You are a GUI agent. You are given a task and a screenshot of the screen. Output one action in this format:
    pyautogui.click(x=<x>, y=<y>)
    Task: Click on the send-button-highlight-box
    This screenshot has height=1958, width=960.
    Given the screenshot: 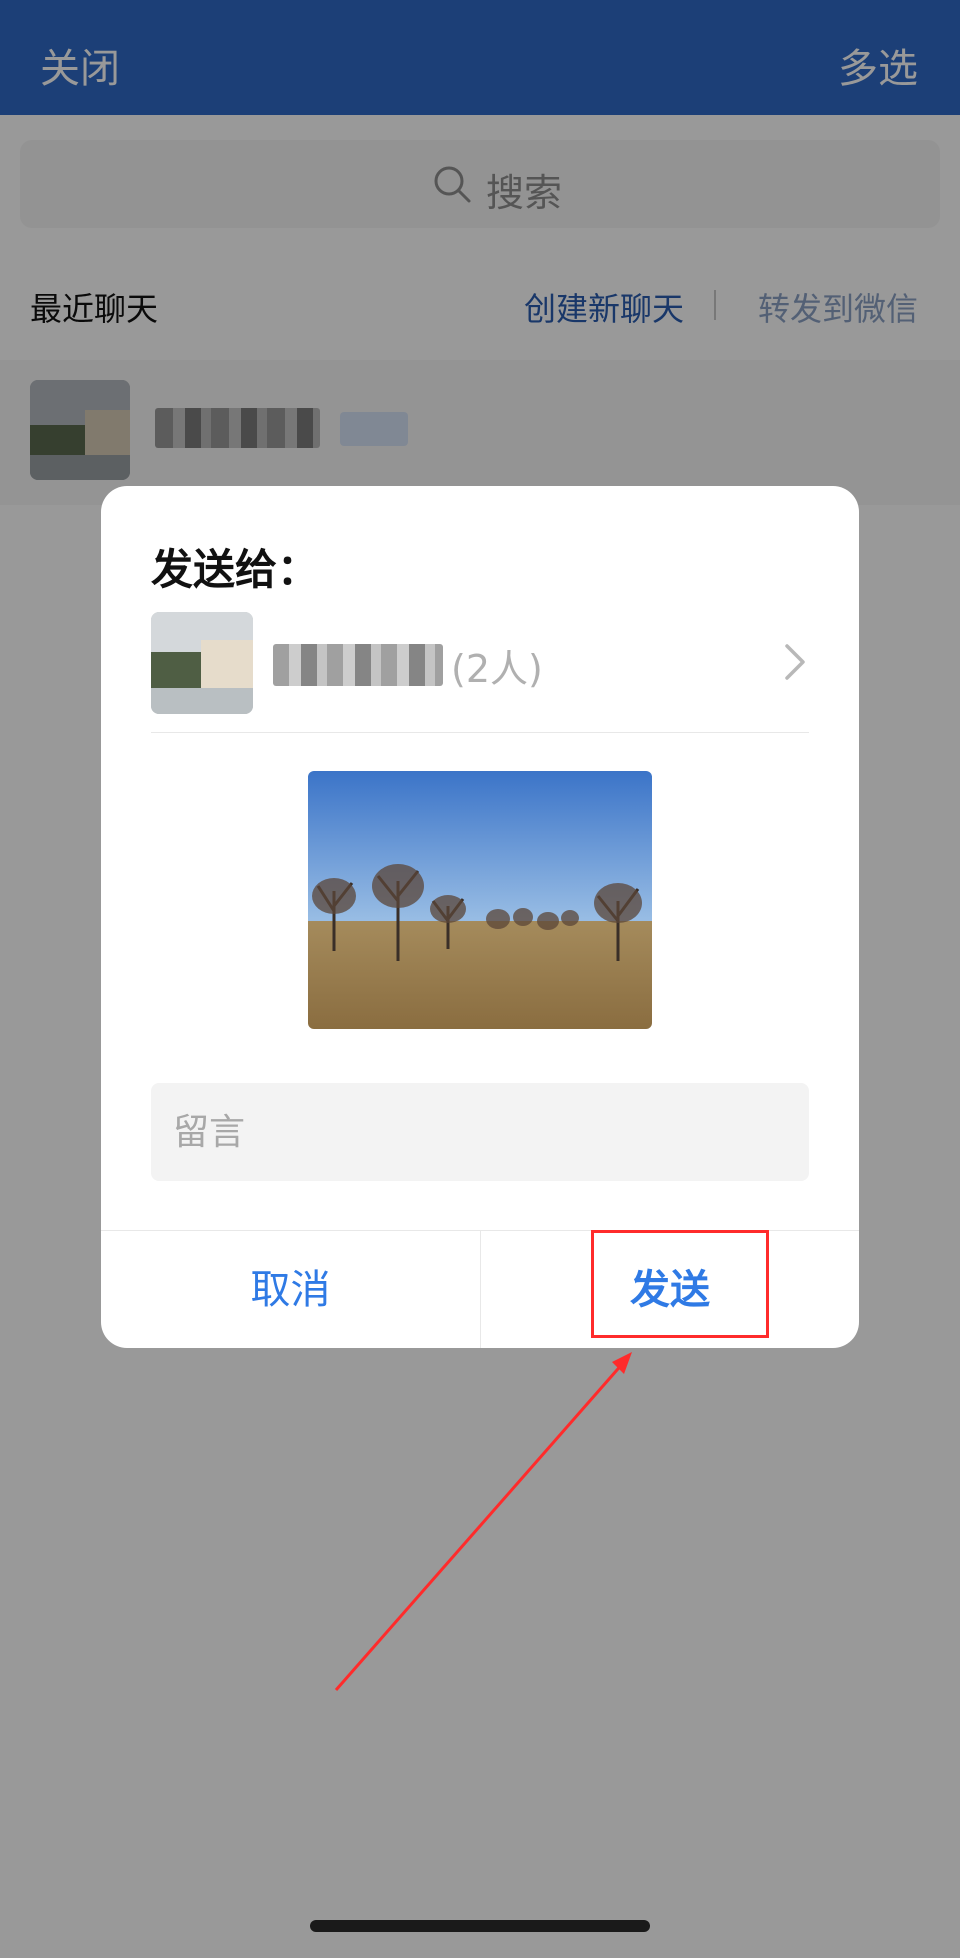 What is the action you would take?
    pyautogui.click(x=680, y=1284)
    